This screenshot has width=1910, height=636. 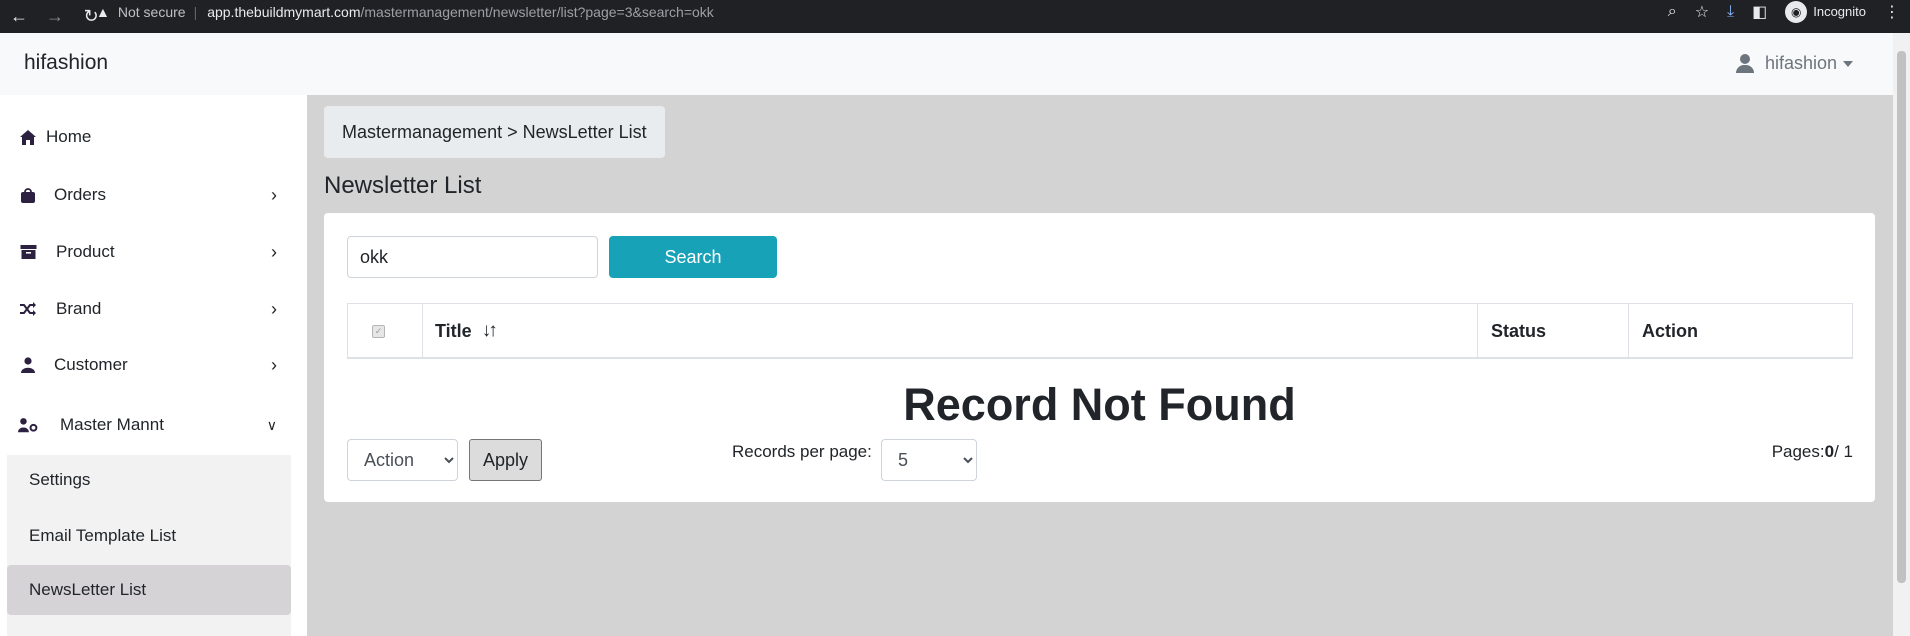 I want to click on scrollbar-thumb, so click(x=1901, y=317).